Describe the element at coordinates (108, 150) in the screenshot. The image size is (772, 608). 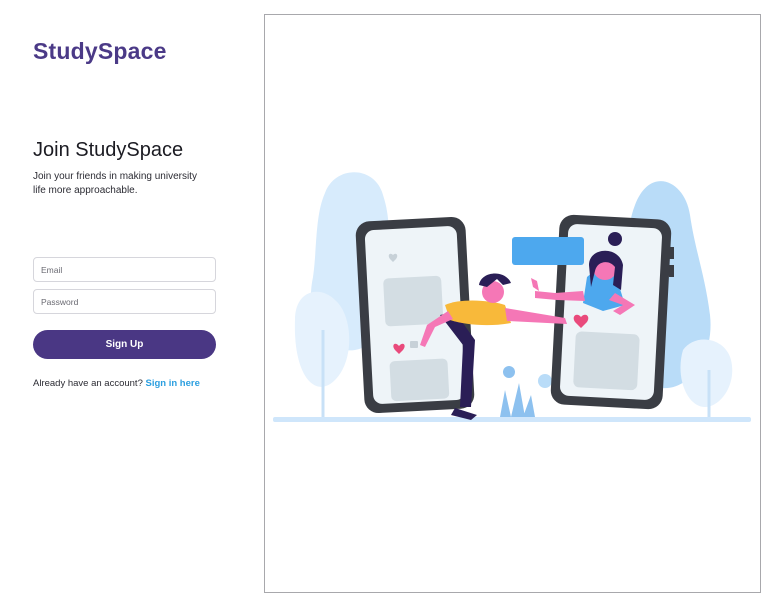
I see `page-title: Join StudySpace` at that location.